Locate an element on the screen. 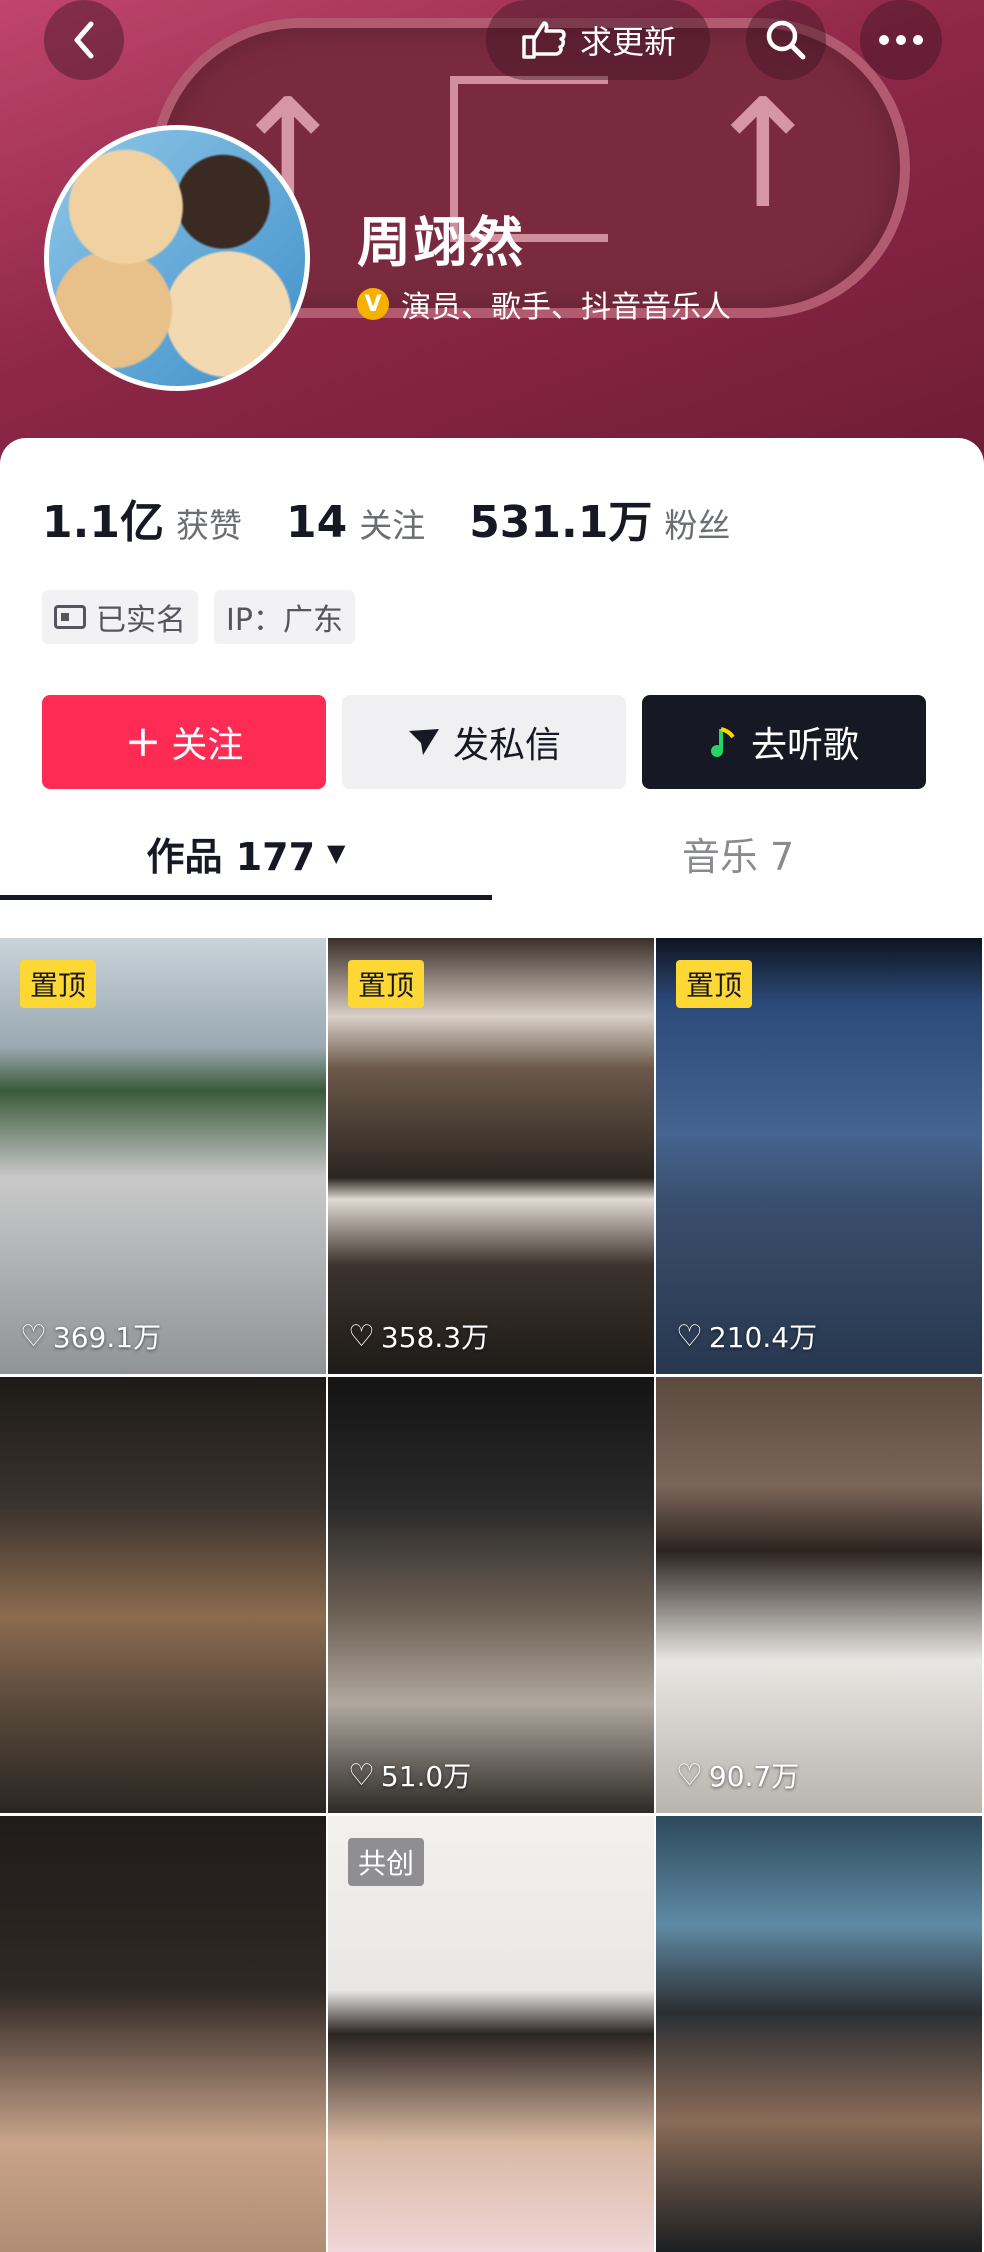  verification-info: V 演员、歌手、抖音音乐人 is located at coordinates (544, 304).